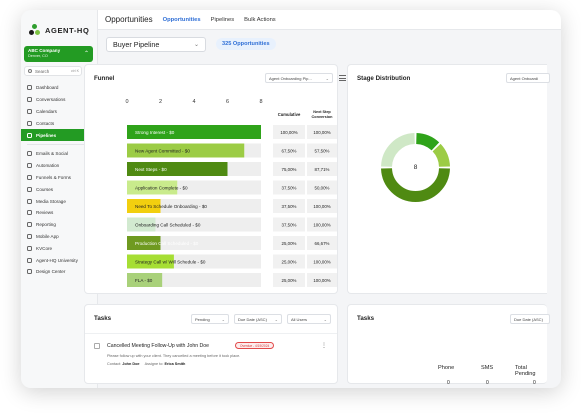 The width and height of the screenshot is (581, 417). I want to click on search-placeholder: Search, so click(42, 71).